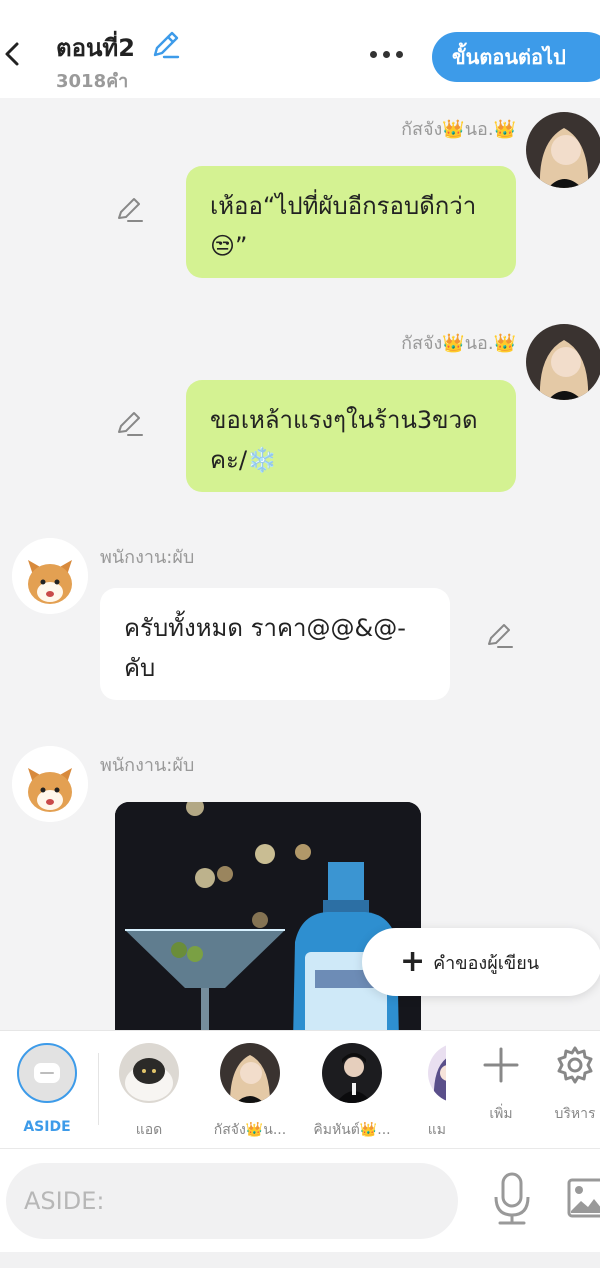 The width and height of the screenshot is (600, 1268). Describe the element at coordinates (232, 1201) in the screenshot. I see `message-input` at that location.